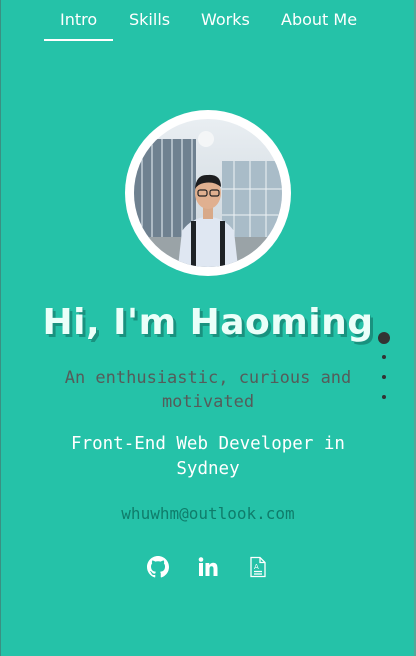  Describe the element at coordinates (384, 338) in the screenshot. I see `pager-dot-intro` at that location.